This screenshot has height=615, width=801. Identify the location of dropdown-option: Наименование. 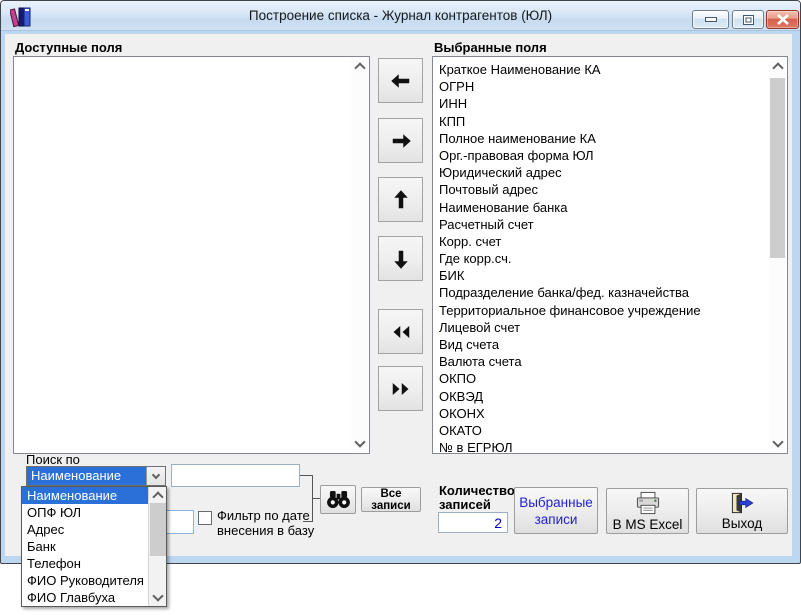
(85, 495).